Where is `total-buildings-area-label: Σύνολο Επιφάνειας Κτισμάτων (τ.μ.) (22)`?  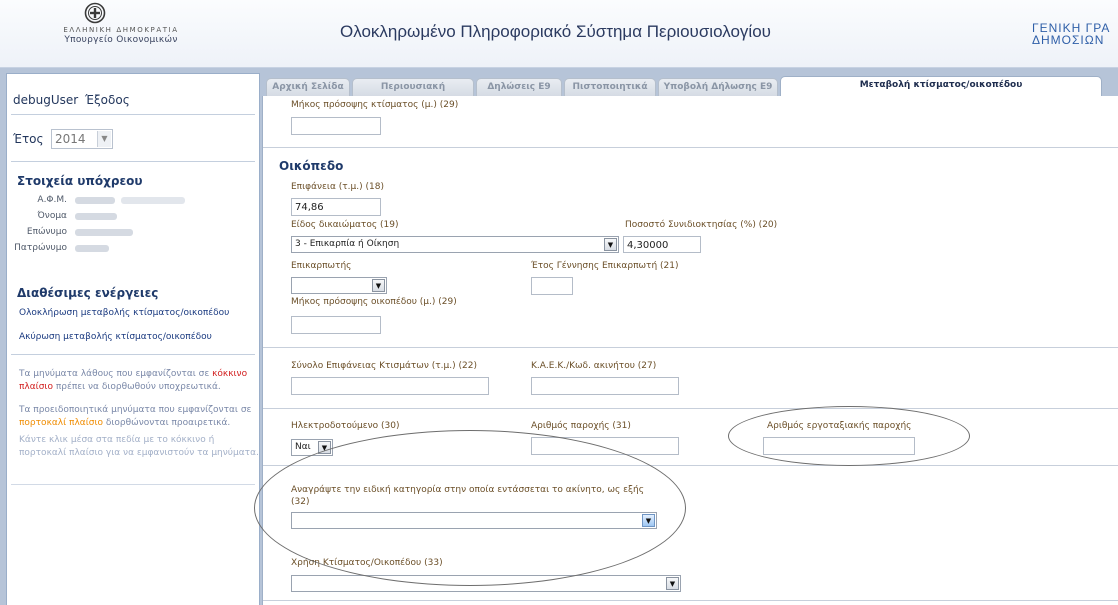 total-buildings-area-label: Σύνολο Επιφάνειας Κτισμάτων (τ.μ.) (22) is located at coordinates (384, 366).